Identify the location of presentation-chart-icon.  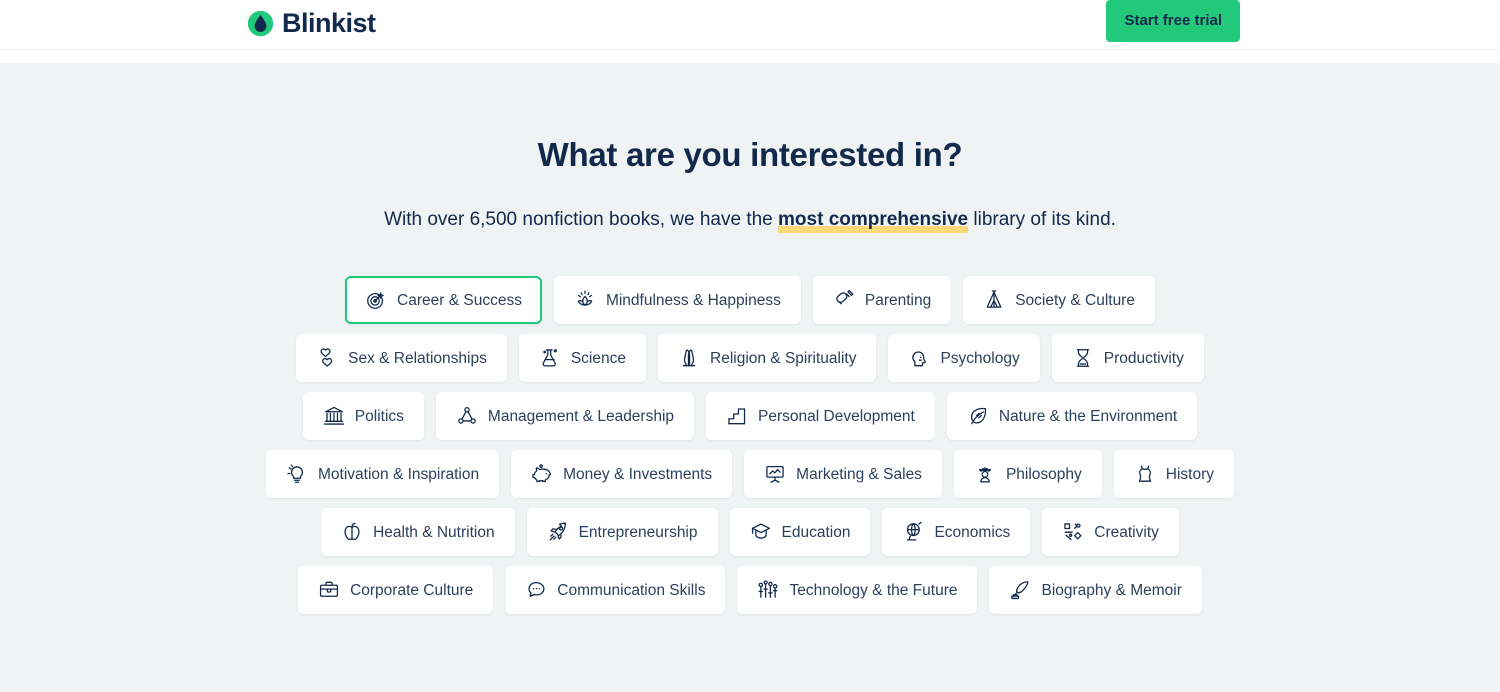
(775, 474).